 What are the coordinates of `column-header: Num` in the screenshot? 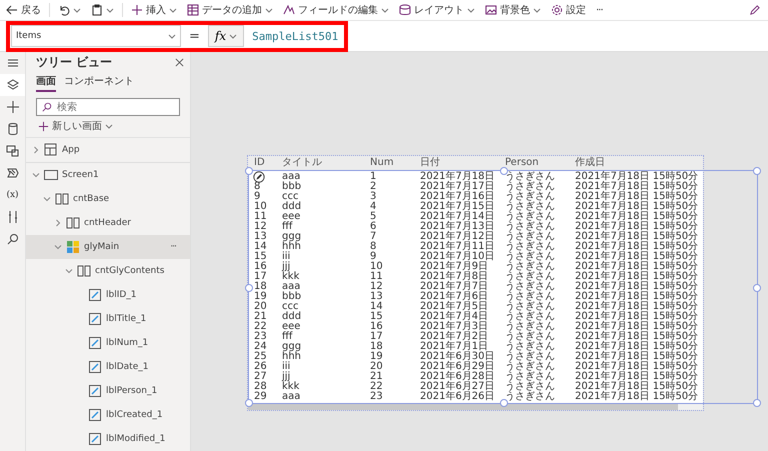 It's located at (382, 163).